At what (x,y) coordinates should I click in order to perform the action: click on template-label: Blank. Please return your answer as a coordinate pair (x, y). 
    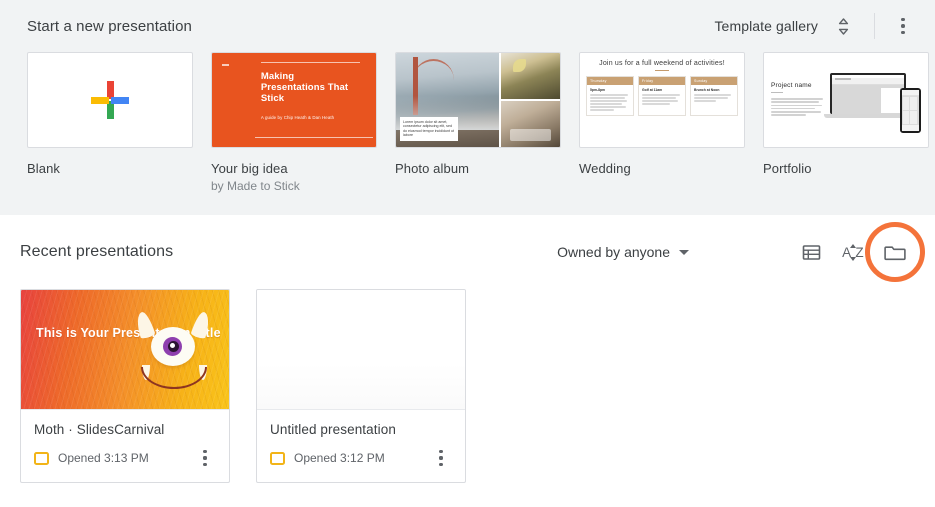
    Looking at the image, I should click on (44, 168).